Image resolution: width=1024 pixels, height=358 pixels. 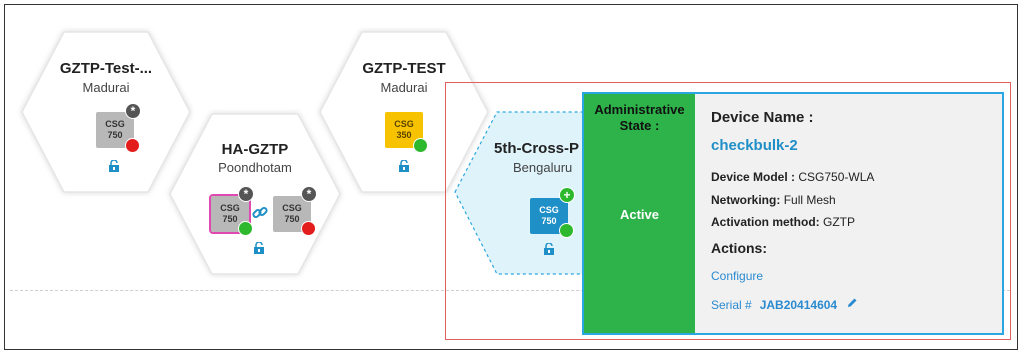 What do you see at coordinates (762, 117) in the screenshot?
I see `device-name-label: Device Name :` at bounding box center [762, 117].